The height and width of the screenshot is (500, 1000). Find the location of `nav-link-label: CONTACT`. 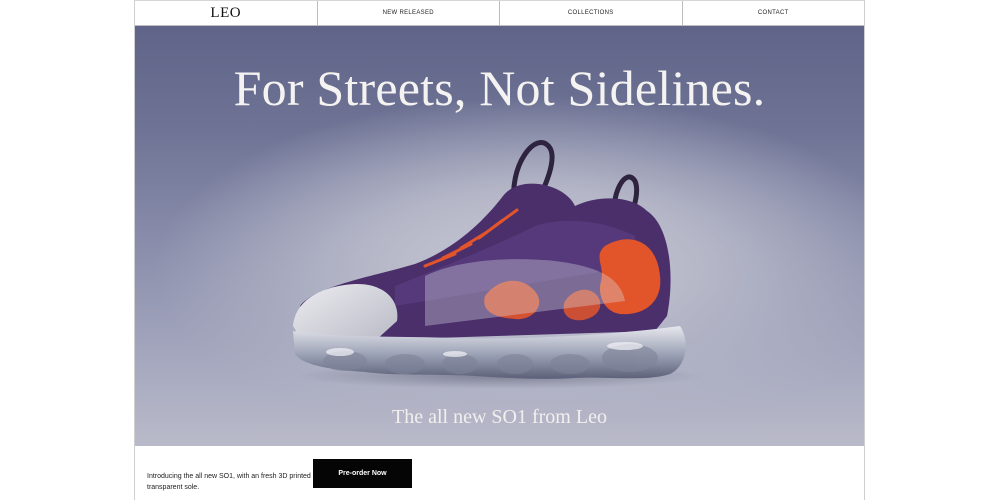

nav-link-label: CONTACT is located at coordinates (773, 13).